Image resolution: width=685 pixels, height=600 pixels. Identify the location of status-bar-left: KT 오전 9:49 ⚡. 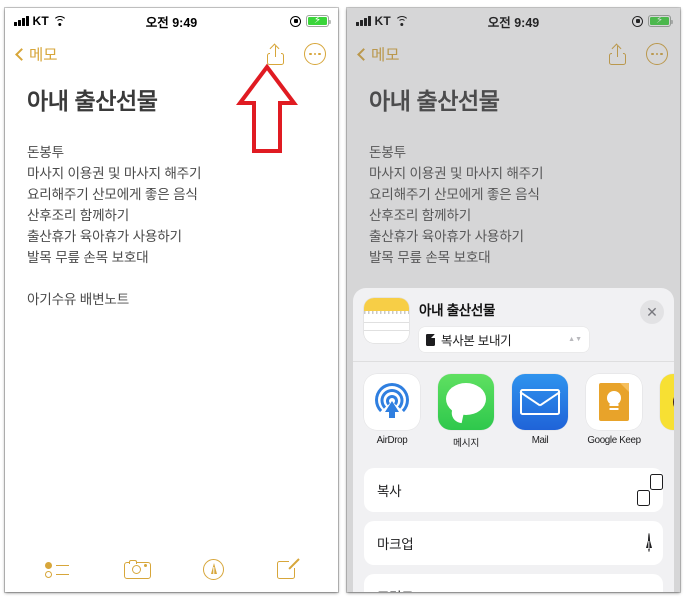
(171, 21).